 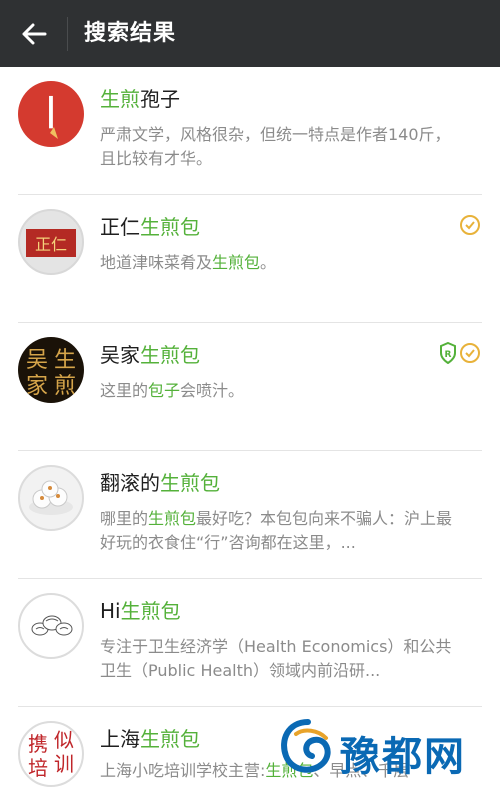 What do you see at coordinates (51, 754) in the screenshot?
I see `avatar: 携 似 培 训` at bounding box center [51, 754].